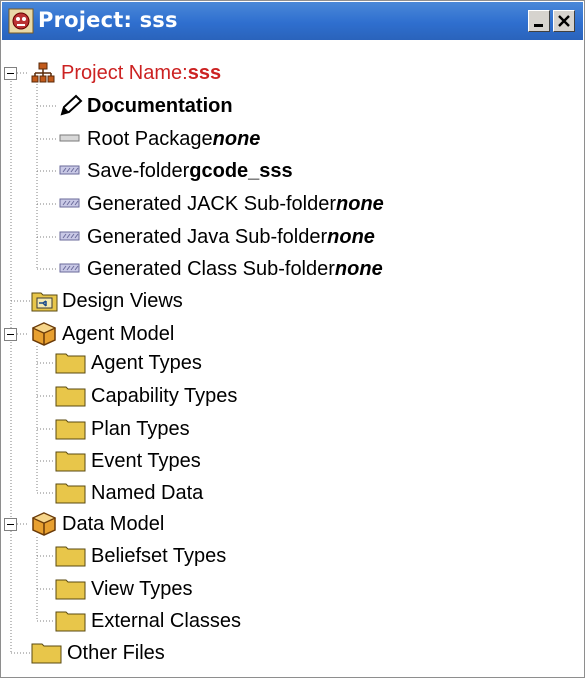 This screenshot has height=678, width=585. I want to click on close-button, so click(564, 21).